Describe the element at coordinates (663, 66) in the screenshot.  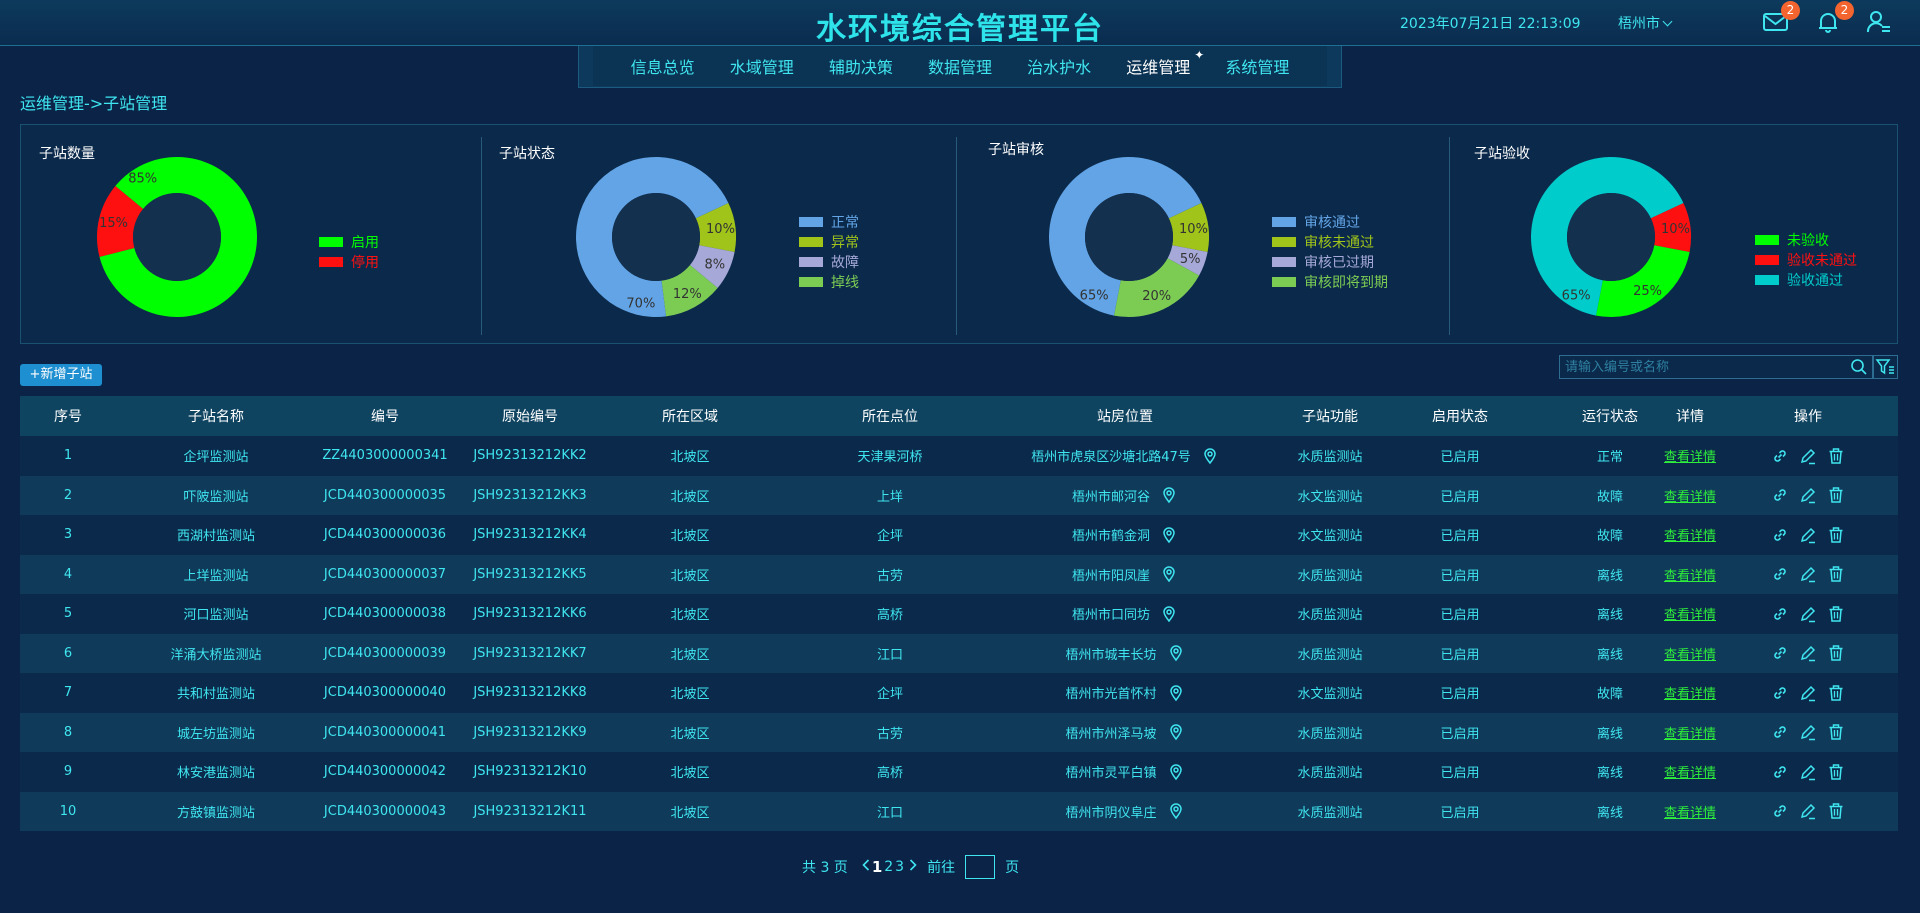
I see `nav-item-overview: 信息总览` at that location.